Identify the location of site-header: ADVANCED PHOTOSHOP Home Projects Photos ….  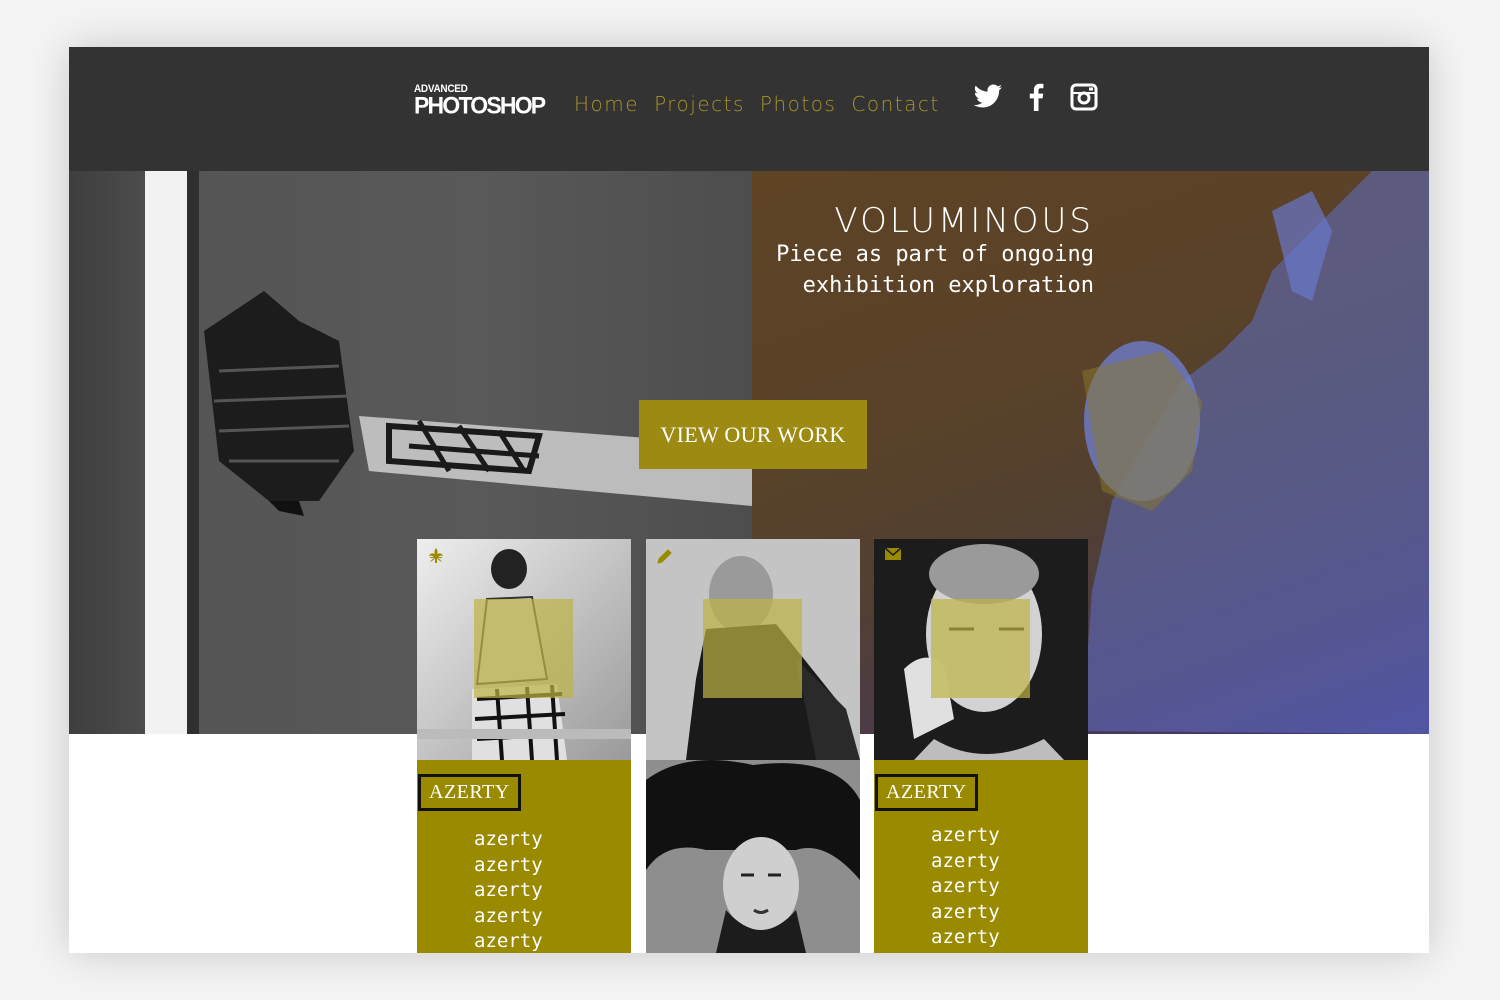
(749, 109).